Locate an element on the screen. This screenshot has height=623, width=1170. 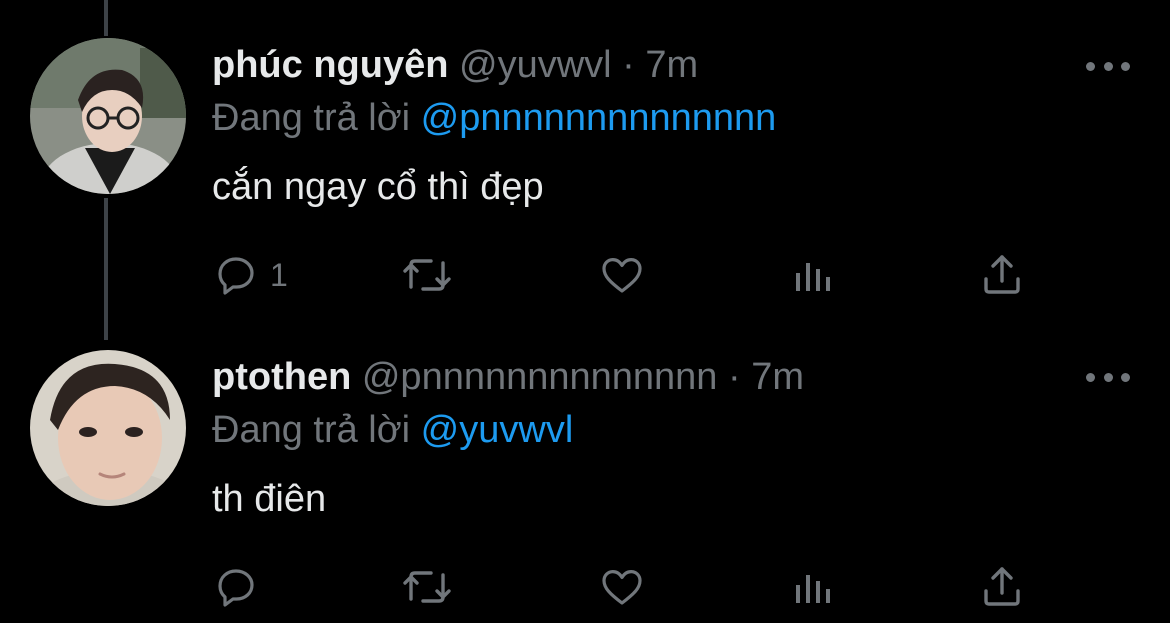
replying-to: Đang trả lời @pnnnnnnnnnnnnnn is located at coordinates (494, 118).